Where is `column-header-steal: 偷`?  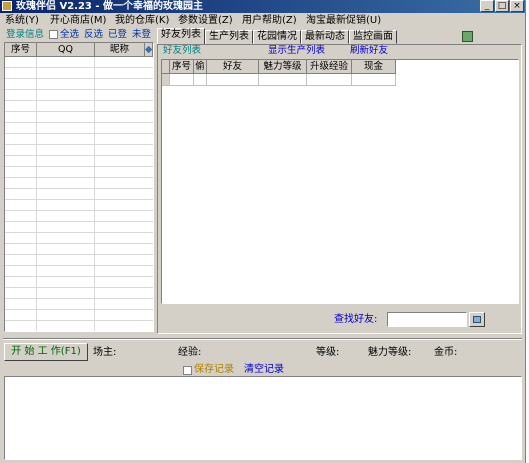
column-header-steal: 偷 is located at coordinates (200, 67).